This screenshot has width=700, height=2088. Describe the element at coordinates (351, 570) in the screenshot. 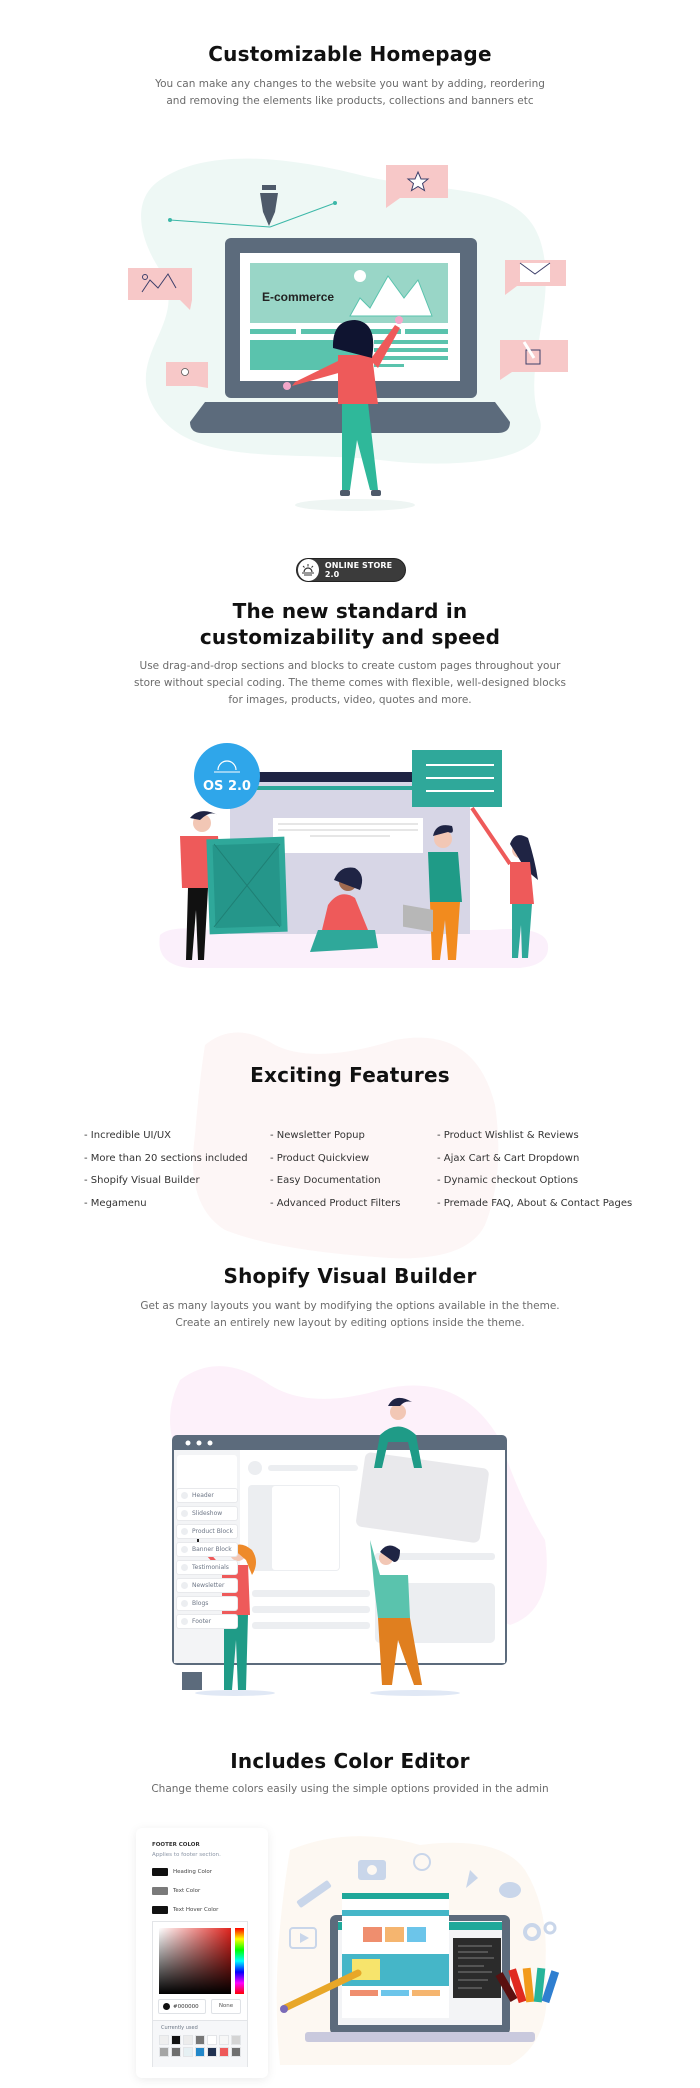

I see `online-store-badge: ONLINE STORE 2.0` at that location.